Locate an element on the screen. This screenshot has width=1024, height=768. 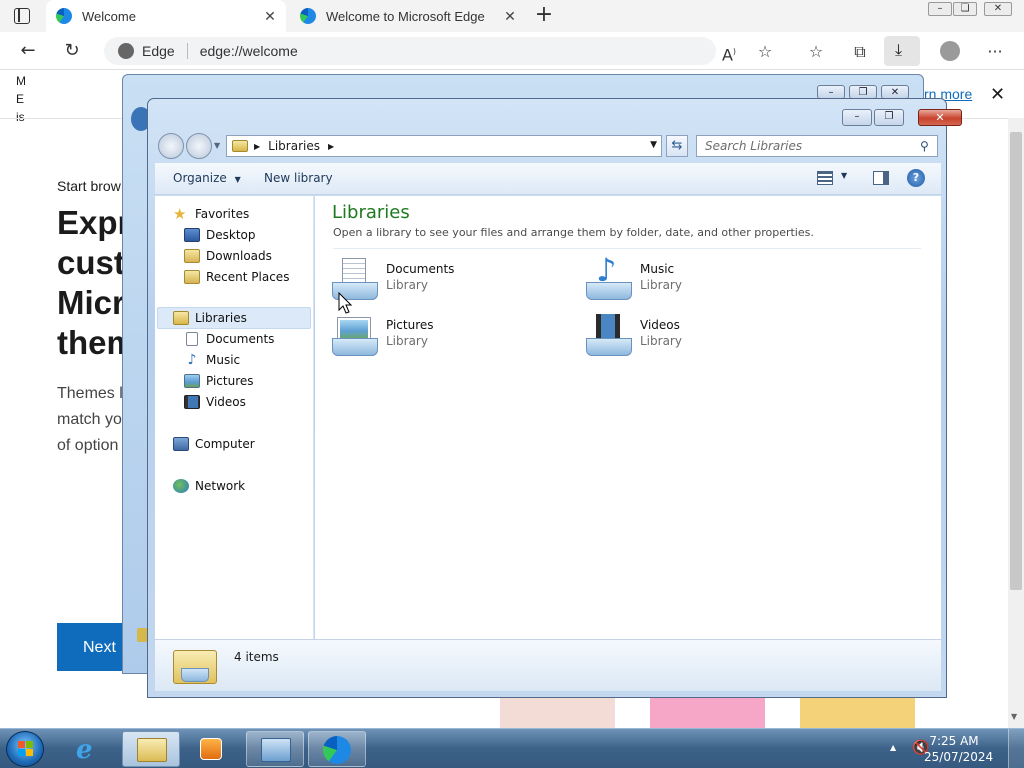
nav-documents: Documents is located at coordinates (229, 339).